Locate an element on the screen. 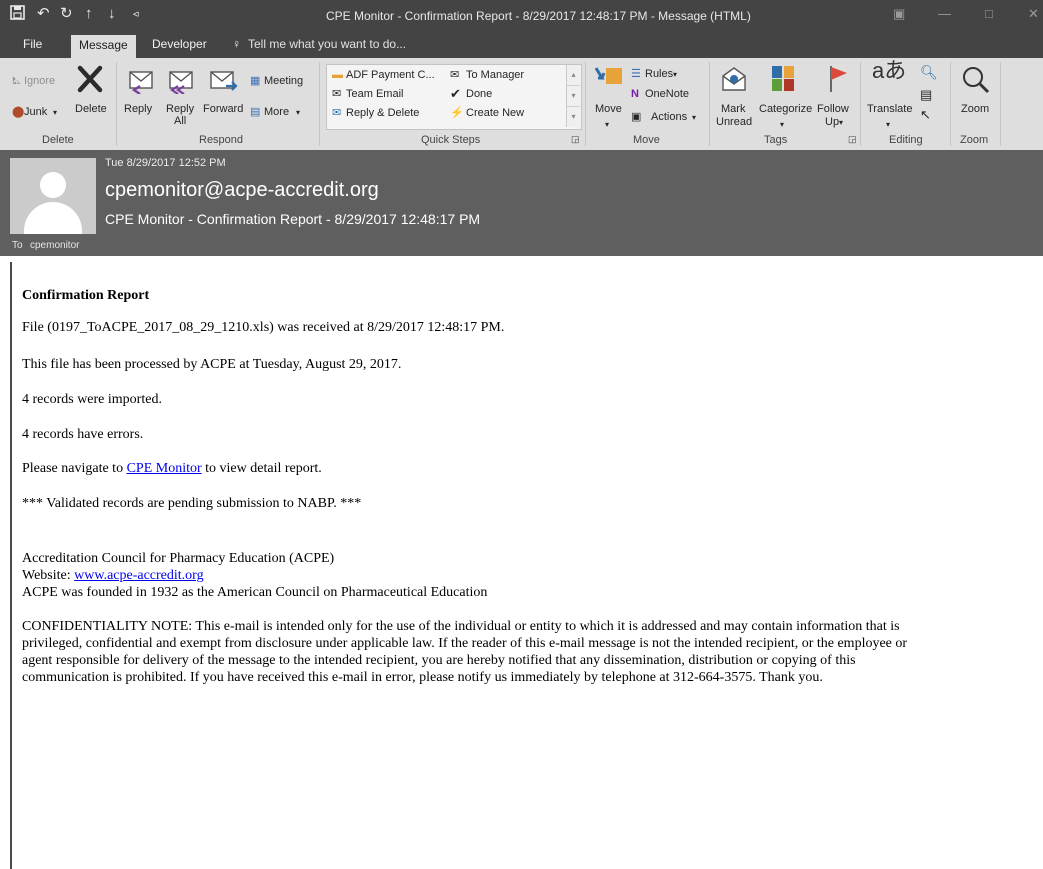  undo-icon: ↶ is located at coordinates (43, 14).